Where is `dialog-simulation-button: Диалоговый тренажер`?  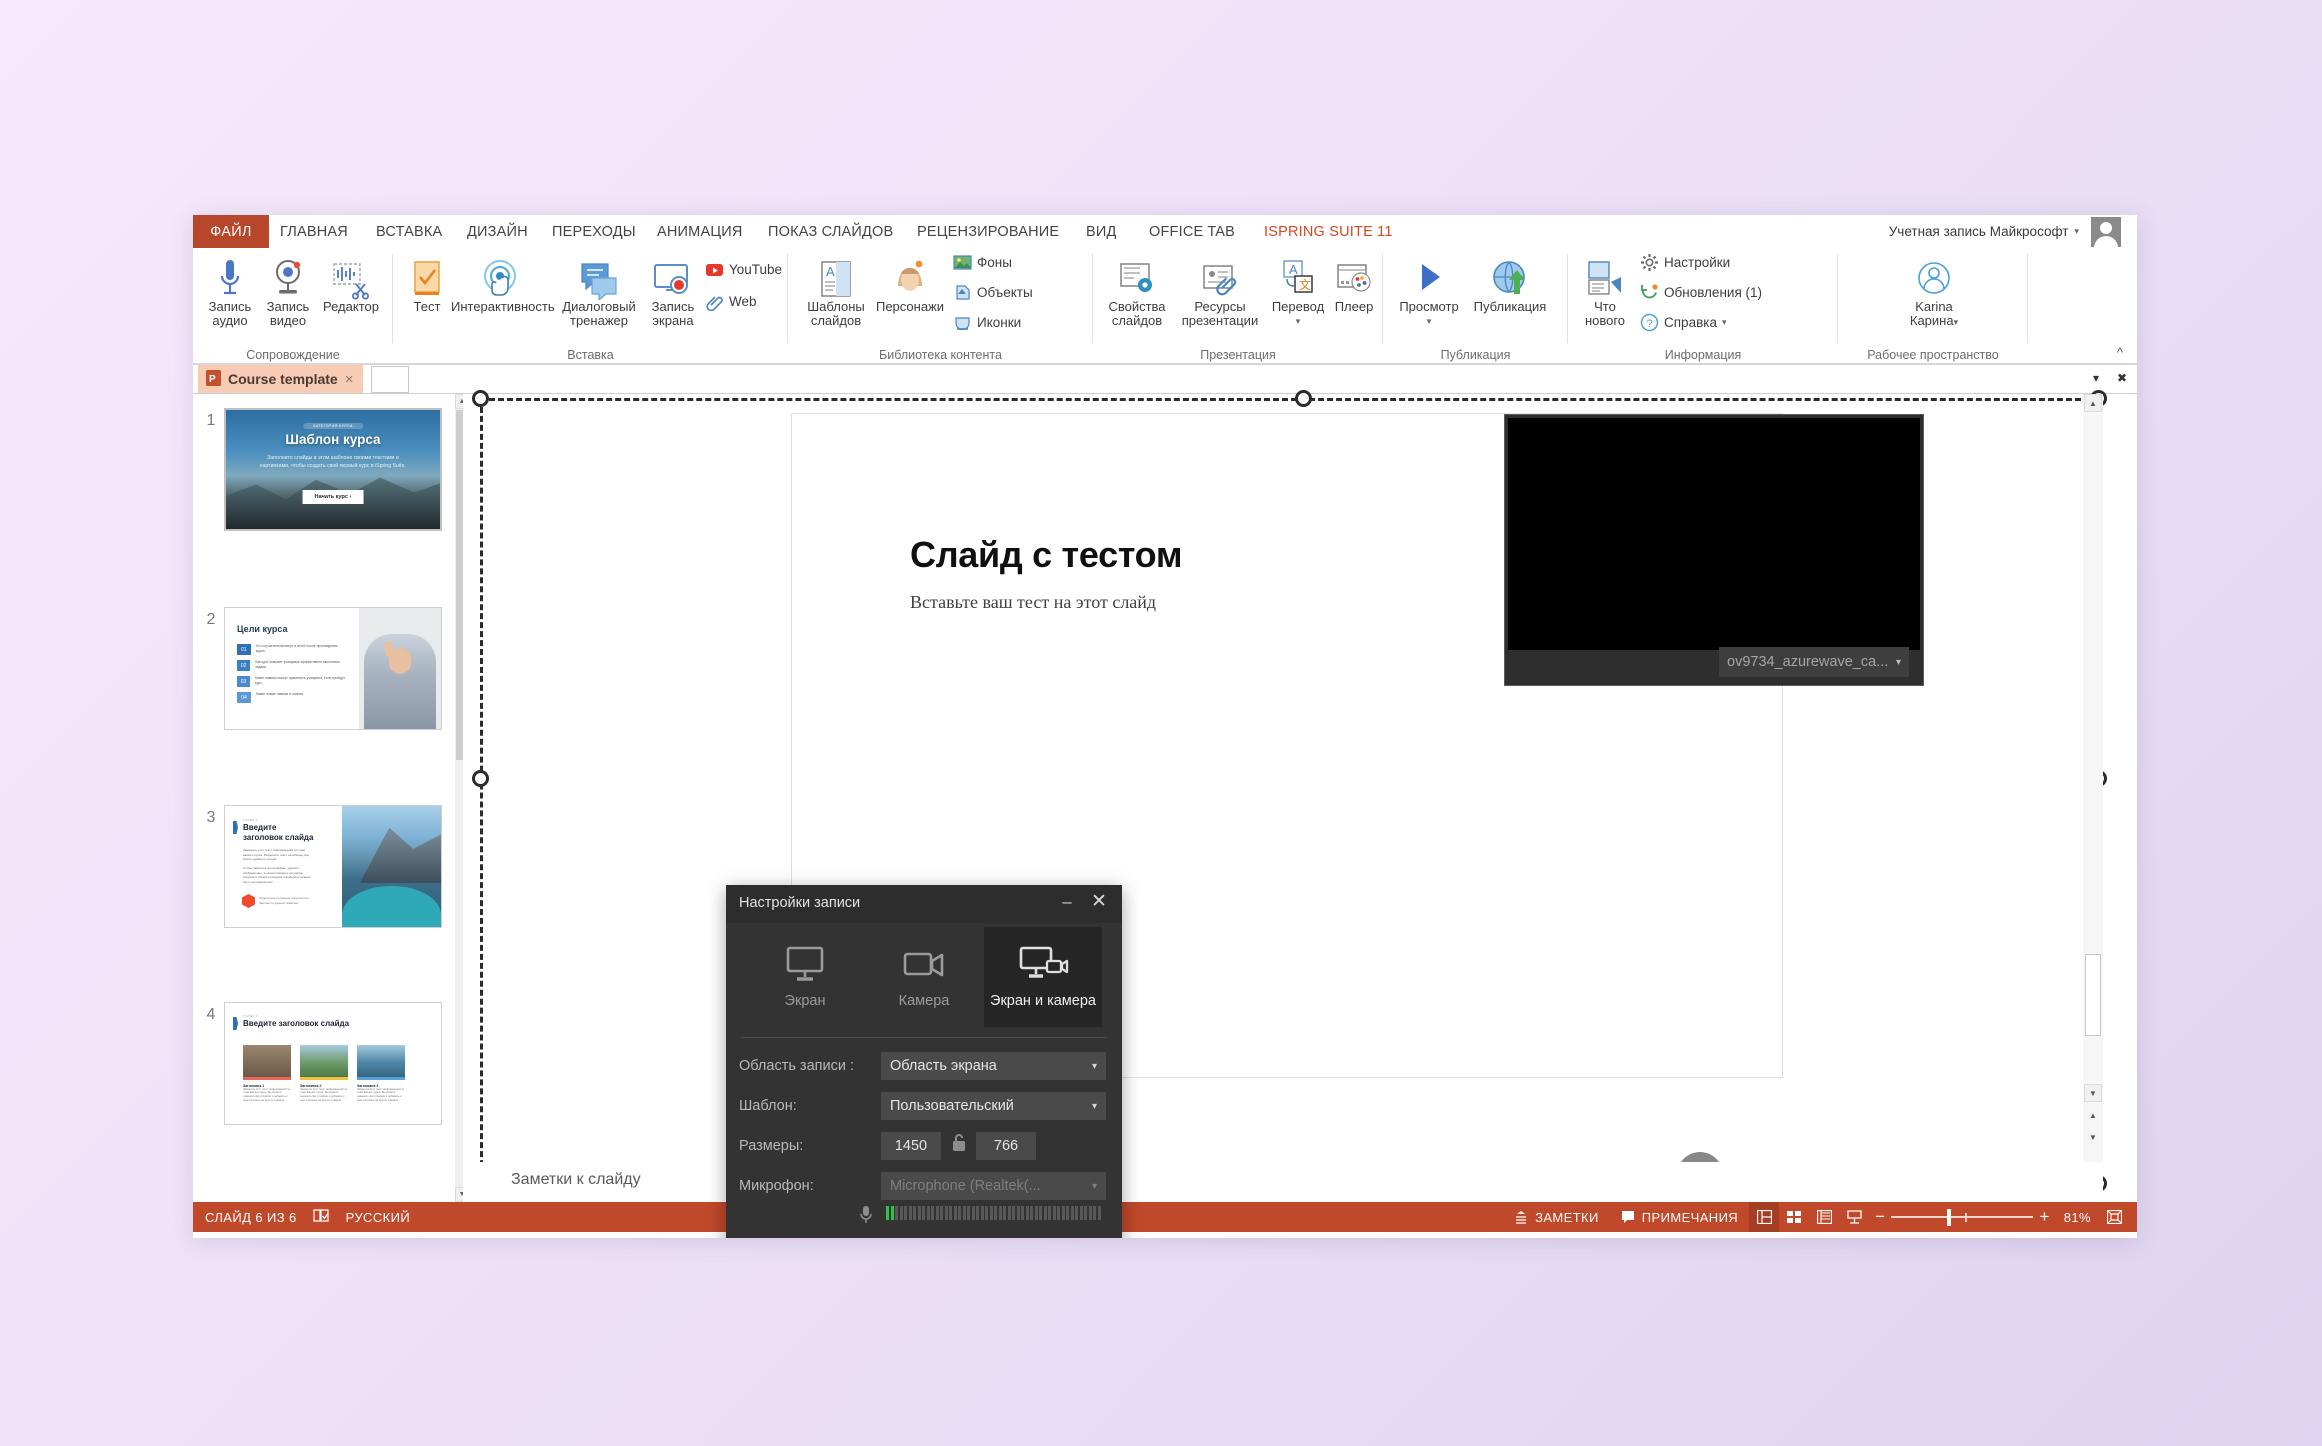
dialog-simulation-button: Диалоговый тренажер is located at coordinates (599, 291).